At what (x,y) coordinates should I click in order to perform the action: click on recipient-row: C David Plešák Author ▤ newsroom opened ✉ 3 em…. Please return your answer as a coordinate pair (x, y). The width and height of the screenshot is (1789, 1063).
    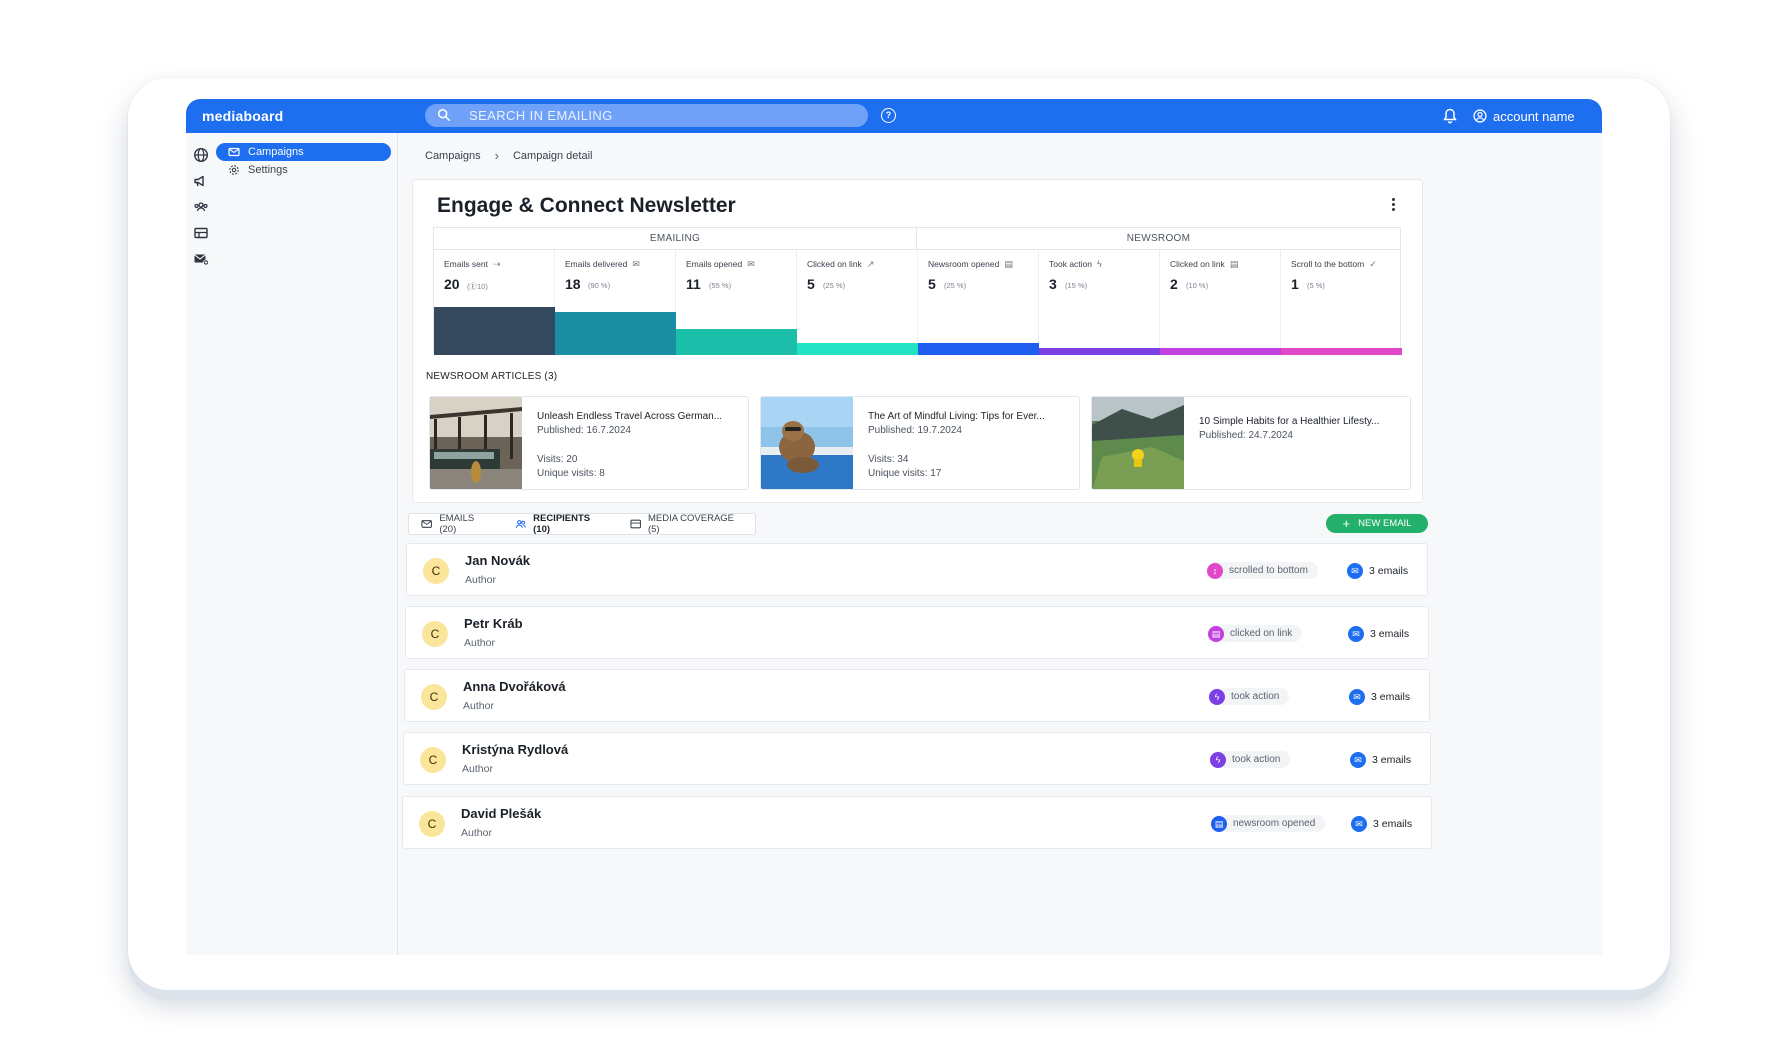
    Looking at the image, I should click on (917, 822).